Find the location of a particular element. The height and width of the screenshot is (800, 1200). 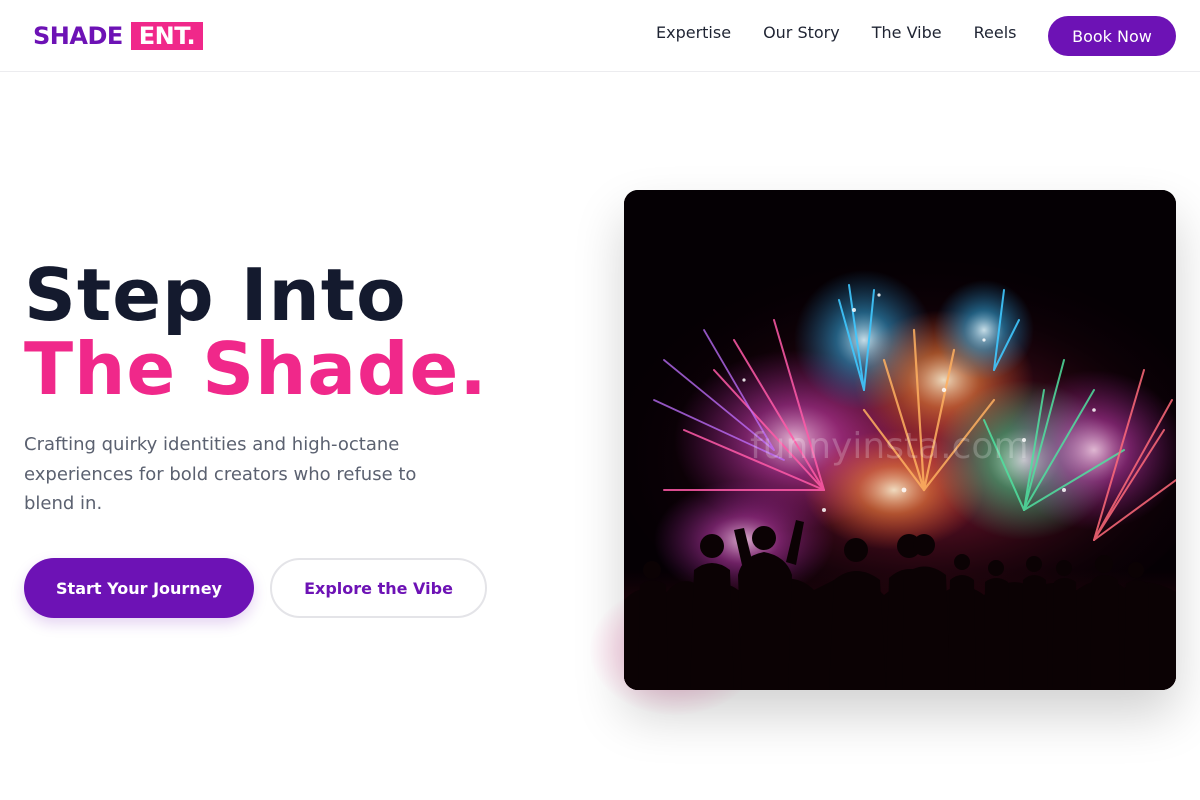

brand-logo: SHADE ENT. is located at coordinates (118, 36).